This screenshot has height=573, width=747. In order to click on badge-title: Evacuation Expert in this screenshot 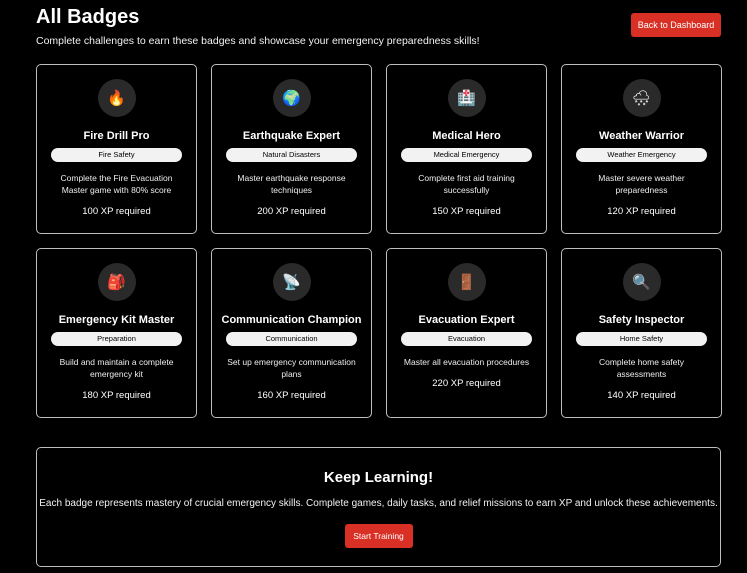, I will do `click(466, 320)`.